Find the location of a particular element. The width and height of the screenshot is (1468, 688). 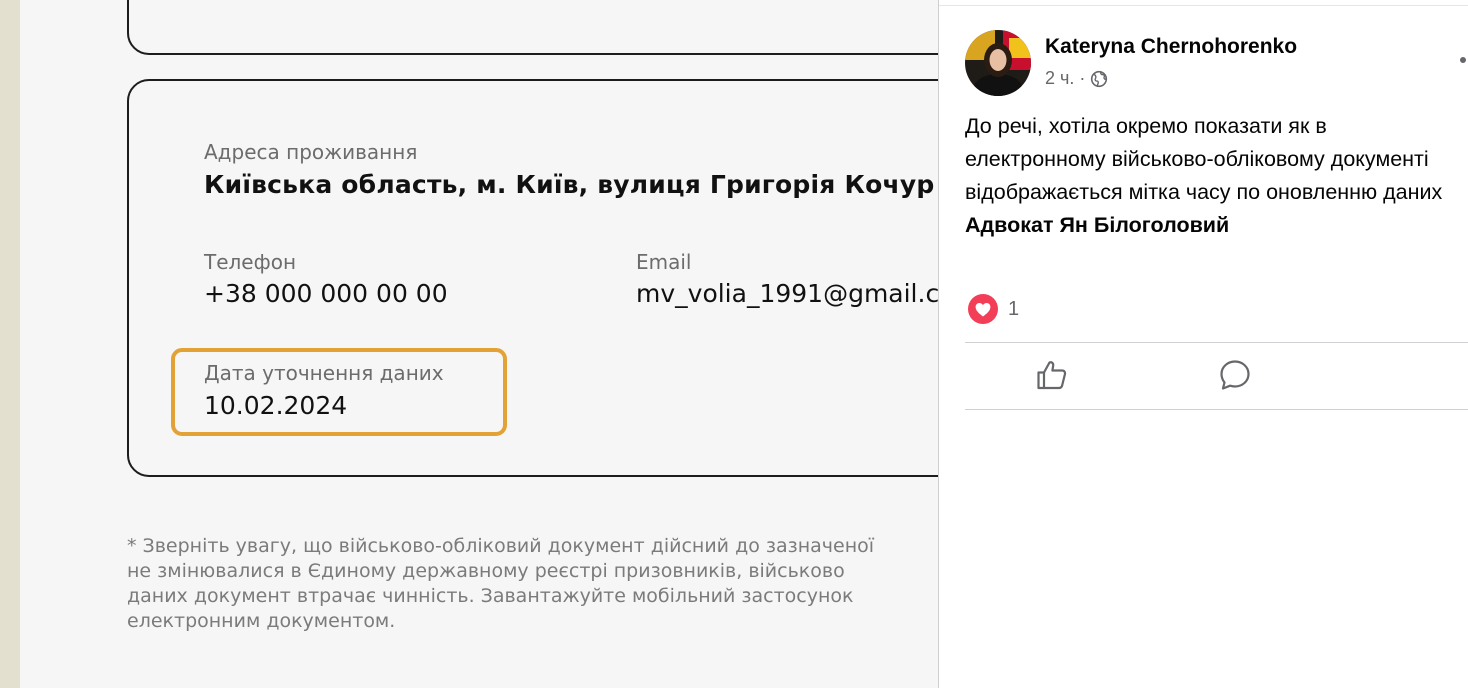

email-value: mv_volia_1991@gmail.com is located at coordinates (787, 293).